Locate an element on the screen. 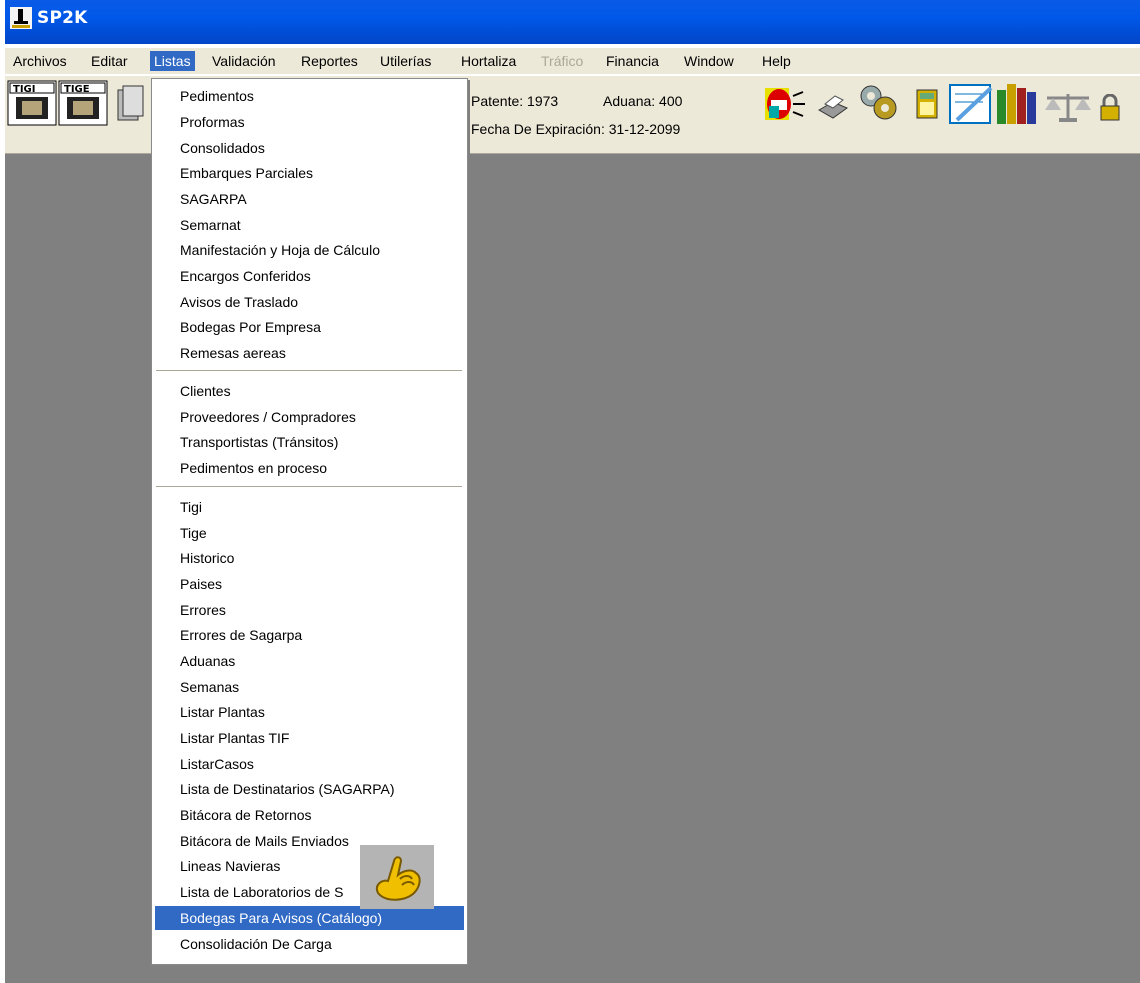  menu-item-transportistas: Transportistas (Tránsitos) is located at coordinates (309, 442).